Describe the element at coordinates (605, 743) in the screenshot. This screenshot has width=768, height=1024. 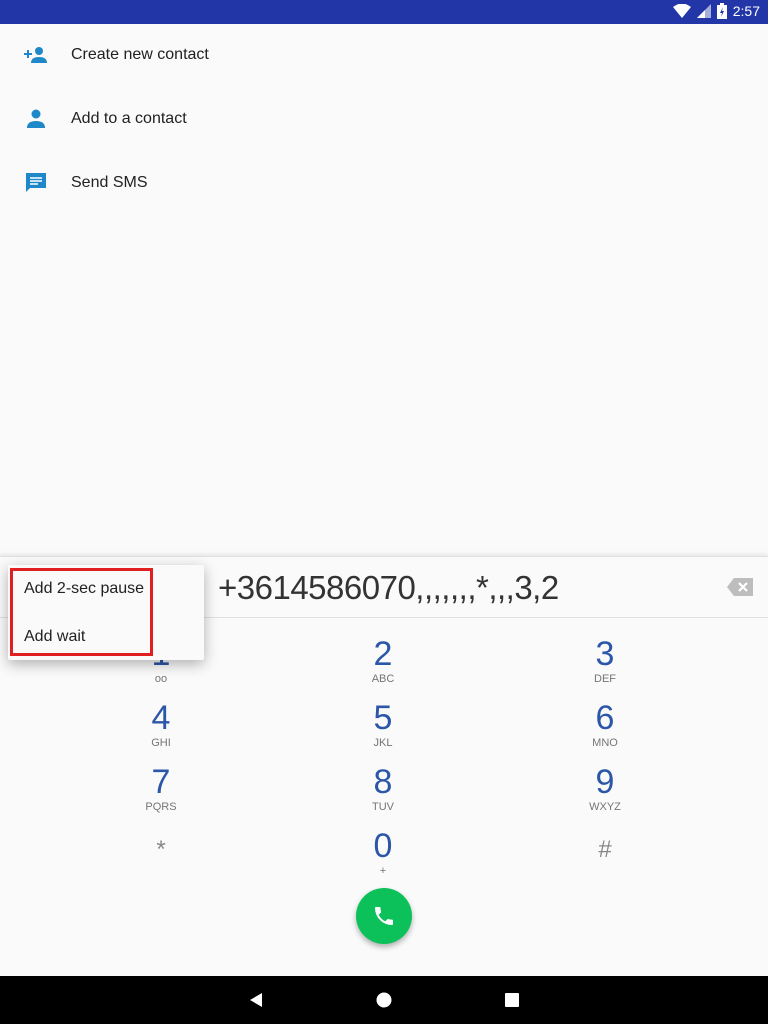
I see `key-letters: MNO` at that location.